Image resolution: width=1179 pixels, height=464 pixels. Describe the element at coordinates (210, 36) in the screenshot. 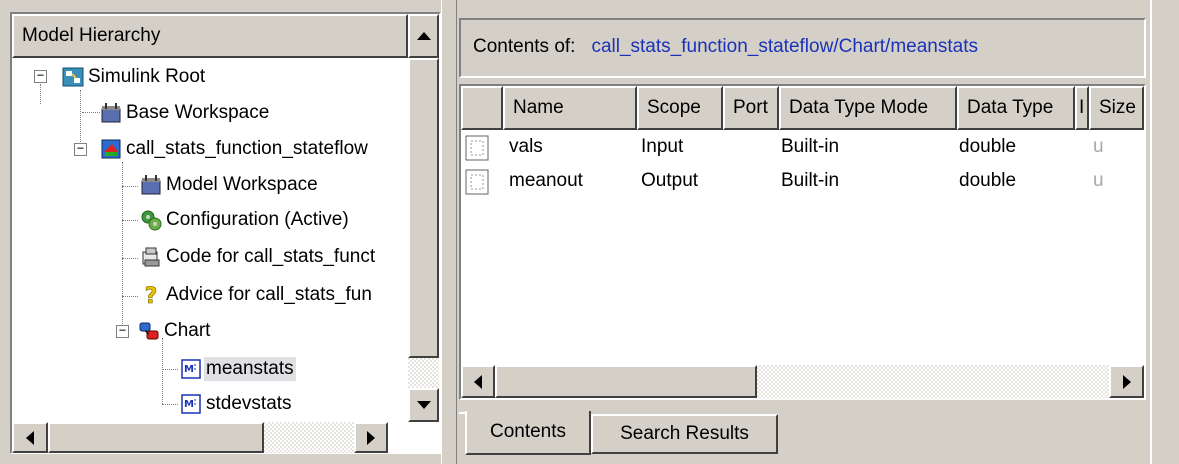

I see `tree-header: Model Hierarchy` at that location.